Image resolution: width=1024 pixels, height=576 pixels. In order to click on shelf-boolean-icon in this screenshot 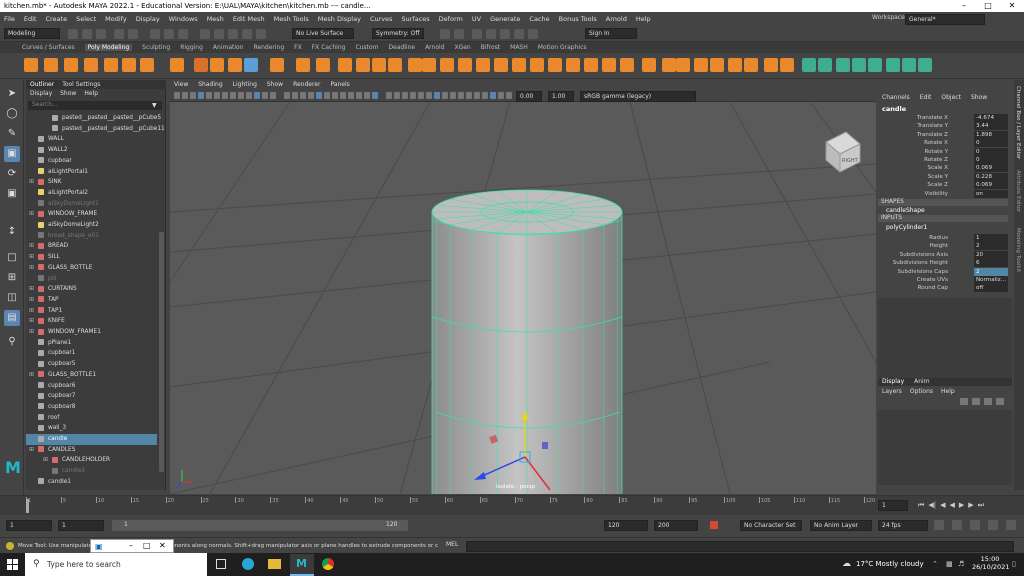, I will do `click(345, 65)`.